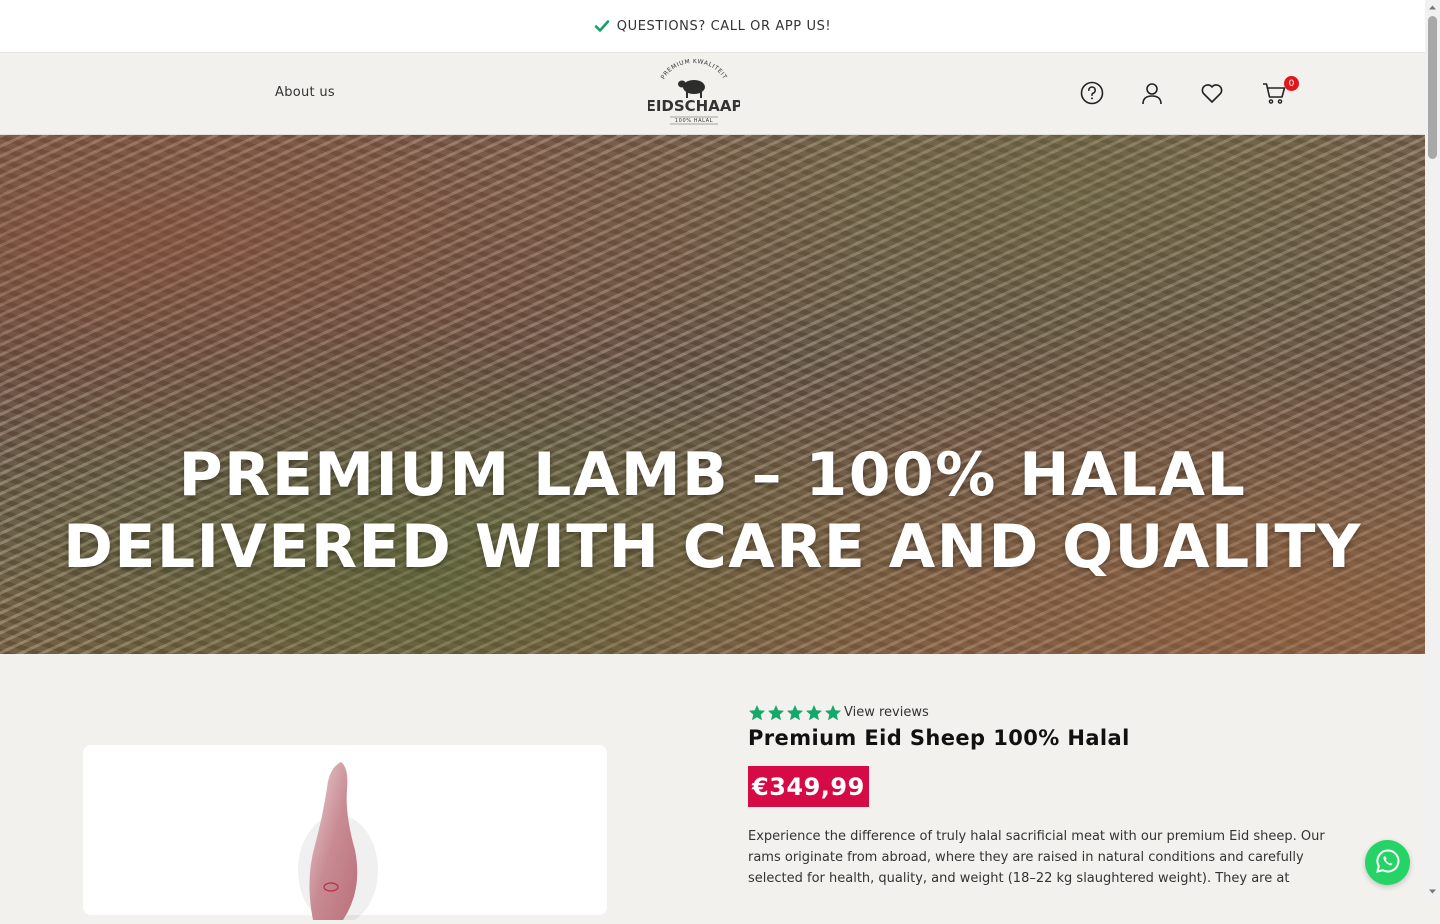 The width and height of the screenshot is (1440, 924). I want to click on brand-logo: PREMIUM KWALITEIT EIDSCHAAP 100% HALAL, so click(694, 93).